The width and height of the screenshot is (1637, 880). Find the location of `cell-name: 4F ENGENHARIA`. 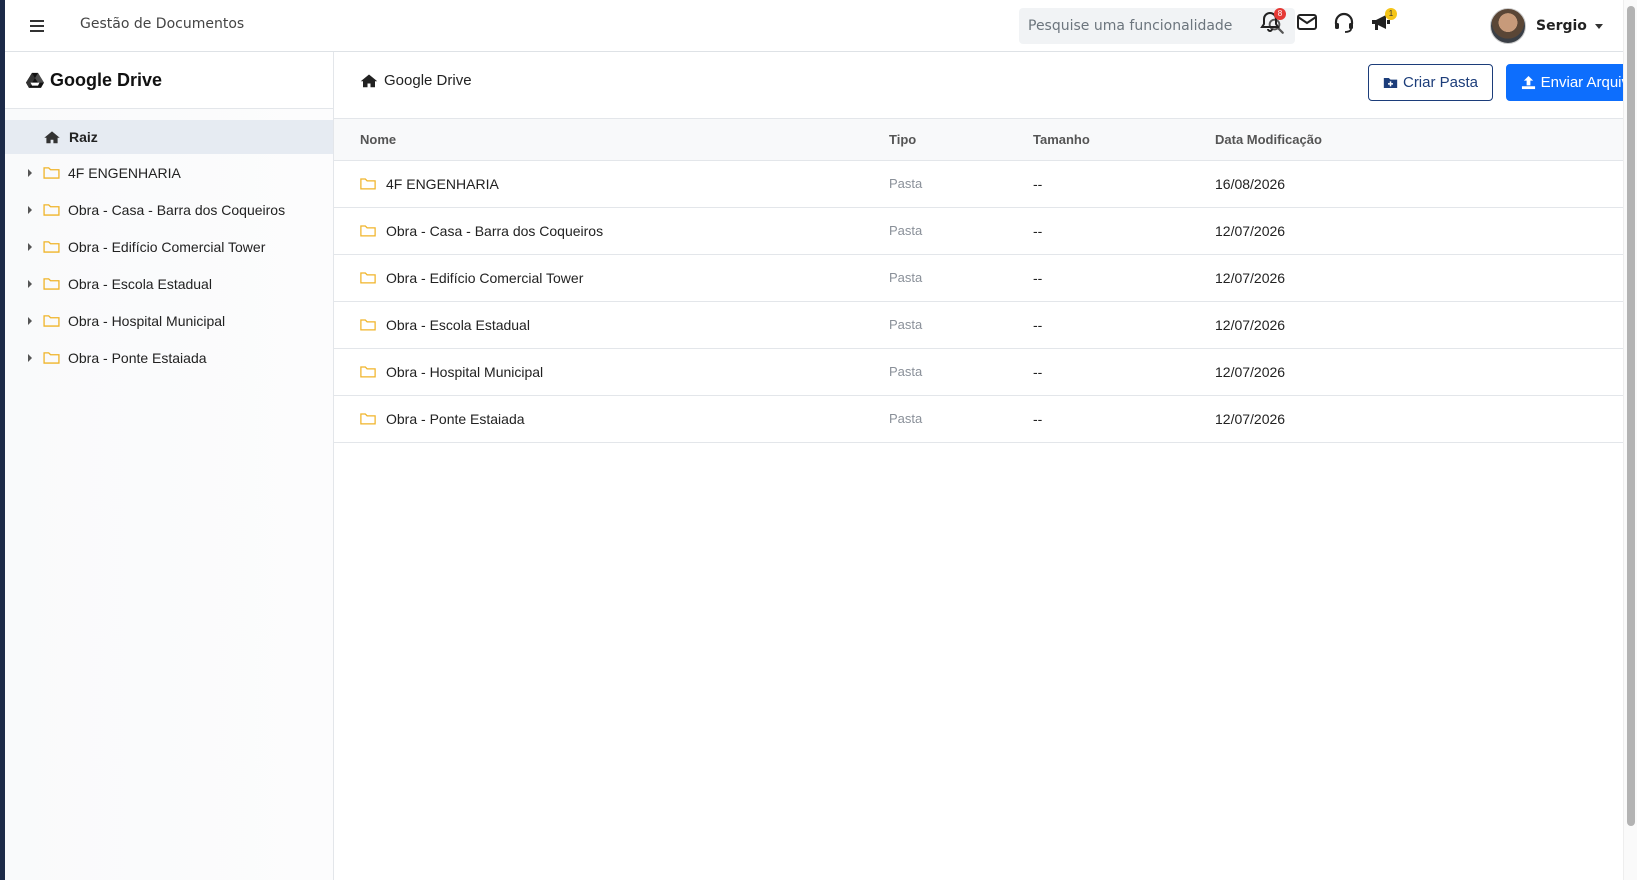

cell-name: 4F ENGENHARIA is located at coordinates (611, 184).